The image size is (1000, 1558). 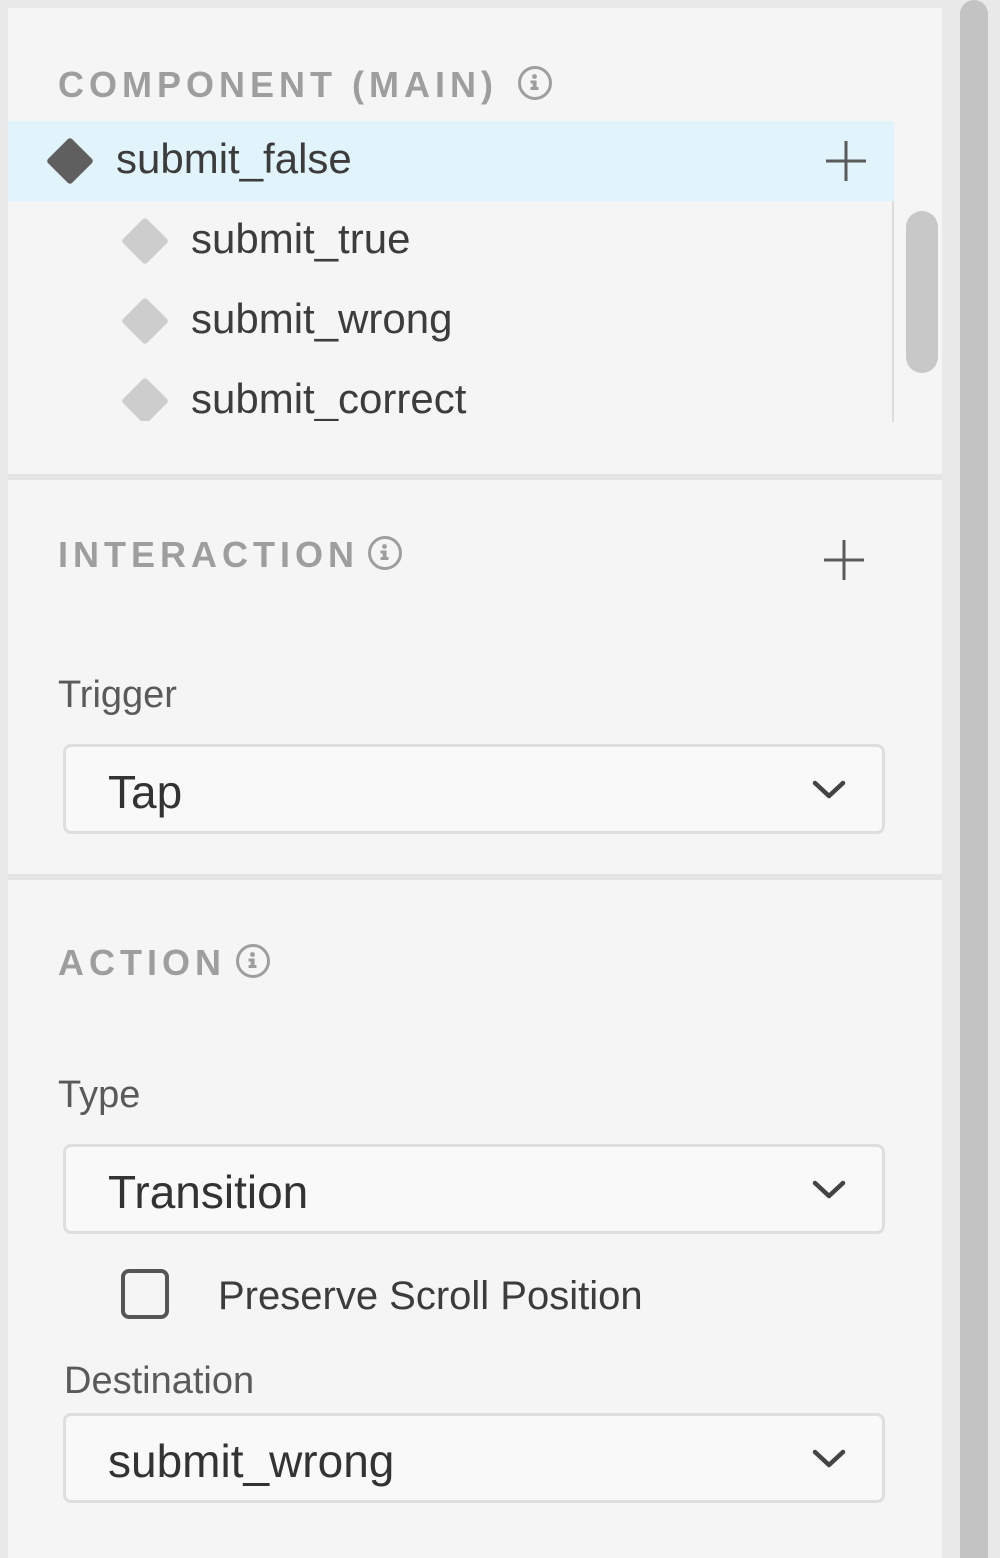 I want to click on list-scroll-track, so click(x=893, y=311).